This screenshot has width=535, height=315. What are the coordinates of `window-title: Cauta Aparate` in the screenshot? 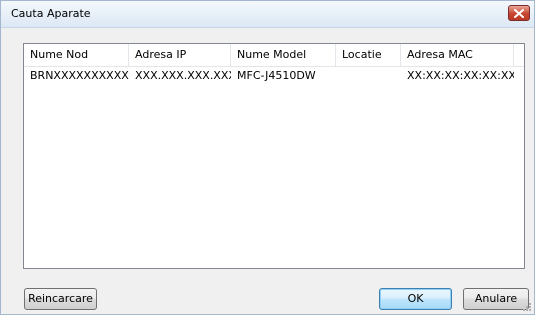 It's located at (51, 13).